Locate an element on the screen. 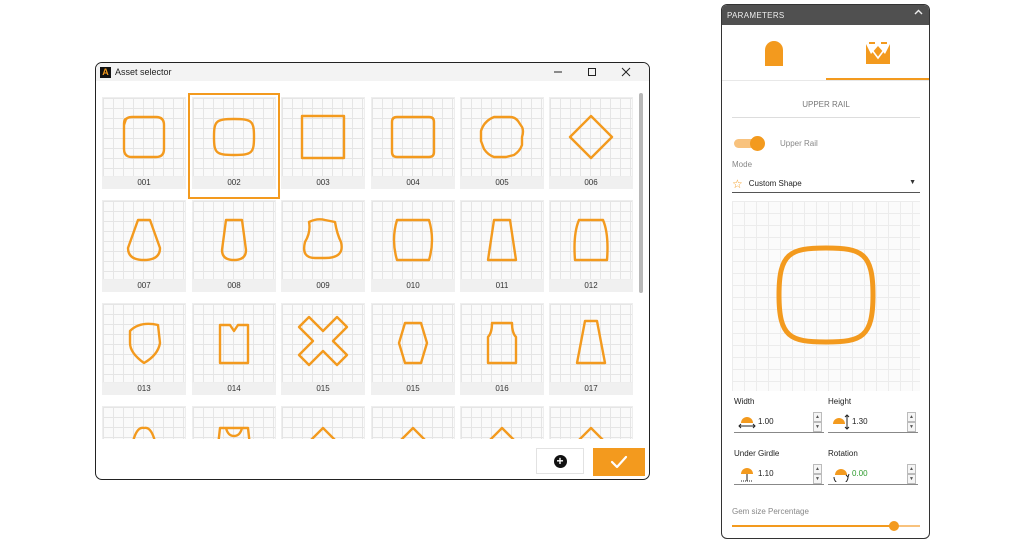 This screenshot has width=1024, height=542. gem-size-label: Gem size Percentage is located at coordinates (770, 511).